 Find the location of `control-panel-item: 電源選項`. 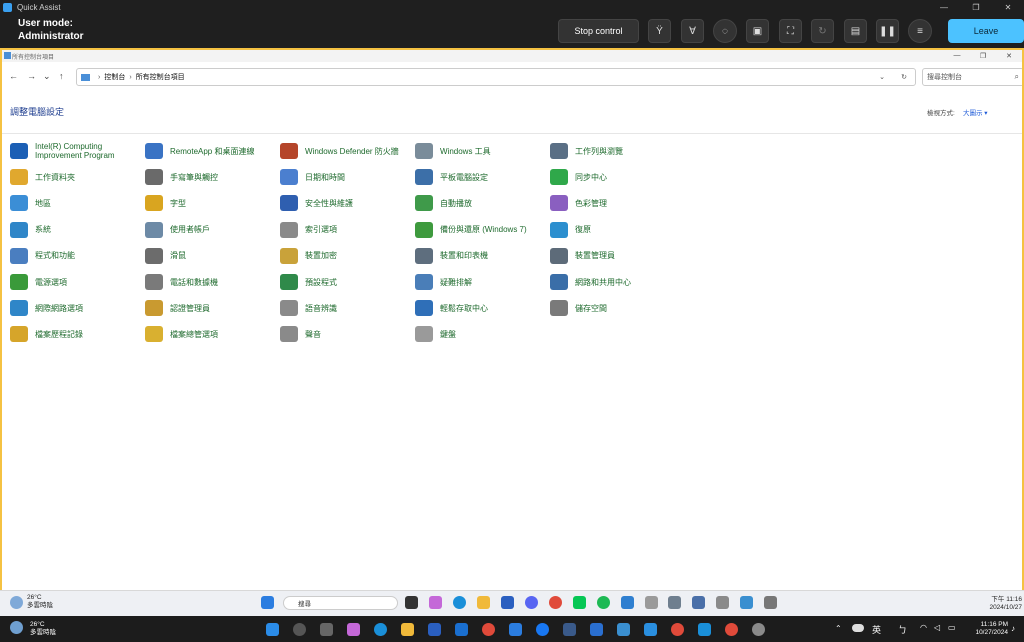

control-panel-item: 電源選項 is located at coordinates (74, 282).